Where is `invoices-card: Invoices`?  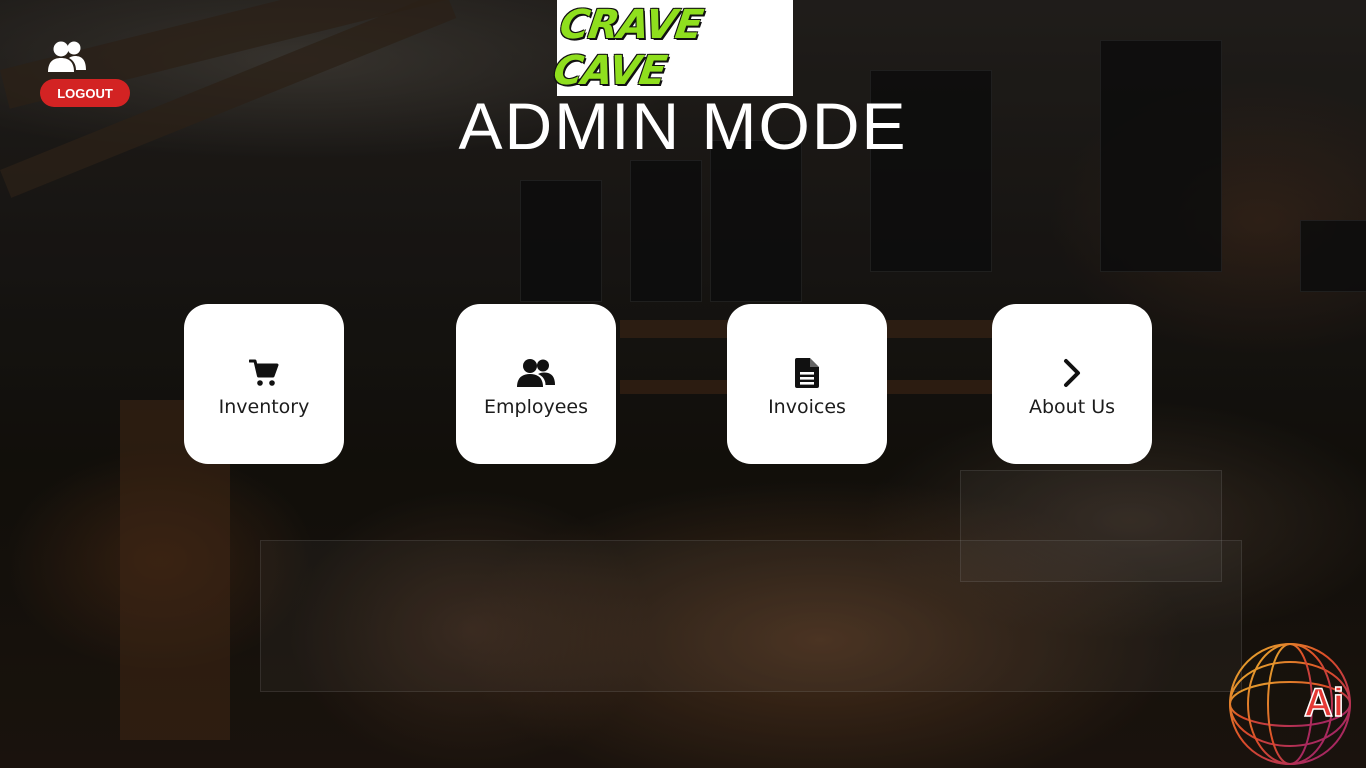
invoices-card: Invoices is located at coordinates (807, 384).